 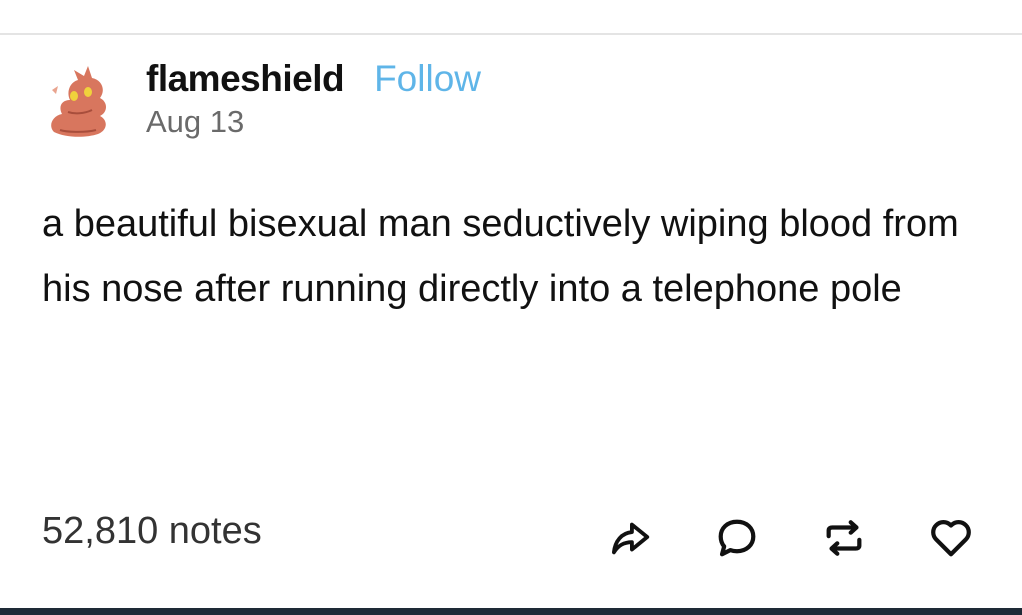 I want to click on avatar-image, so click(x=78, y=101).